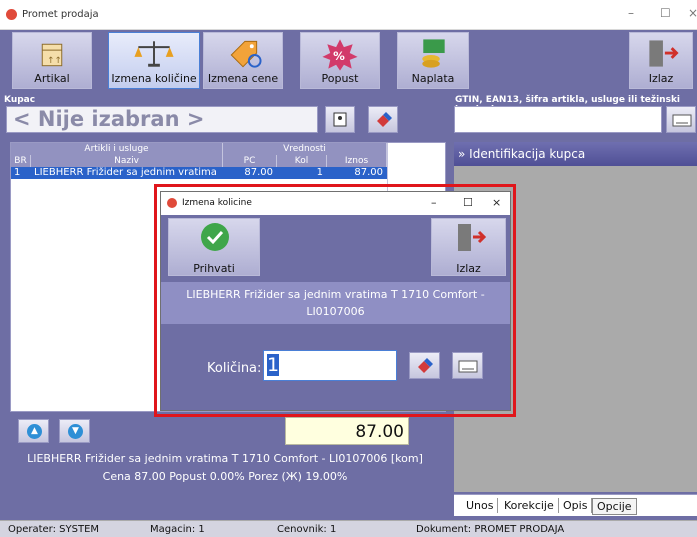 The width and height of the screenshot is (697, 537). Describe the element at coordinates (305, 149) in the screenshot. I see `group-header-vrednosti: Vrednosti` at that location.